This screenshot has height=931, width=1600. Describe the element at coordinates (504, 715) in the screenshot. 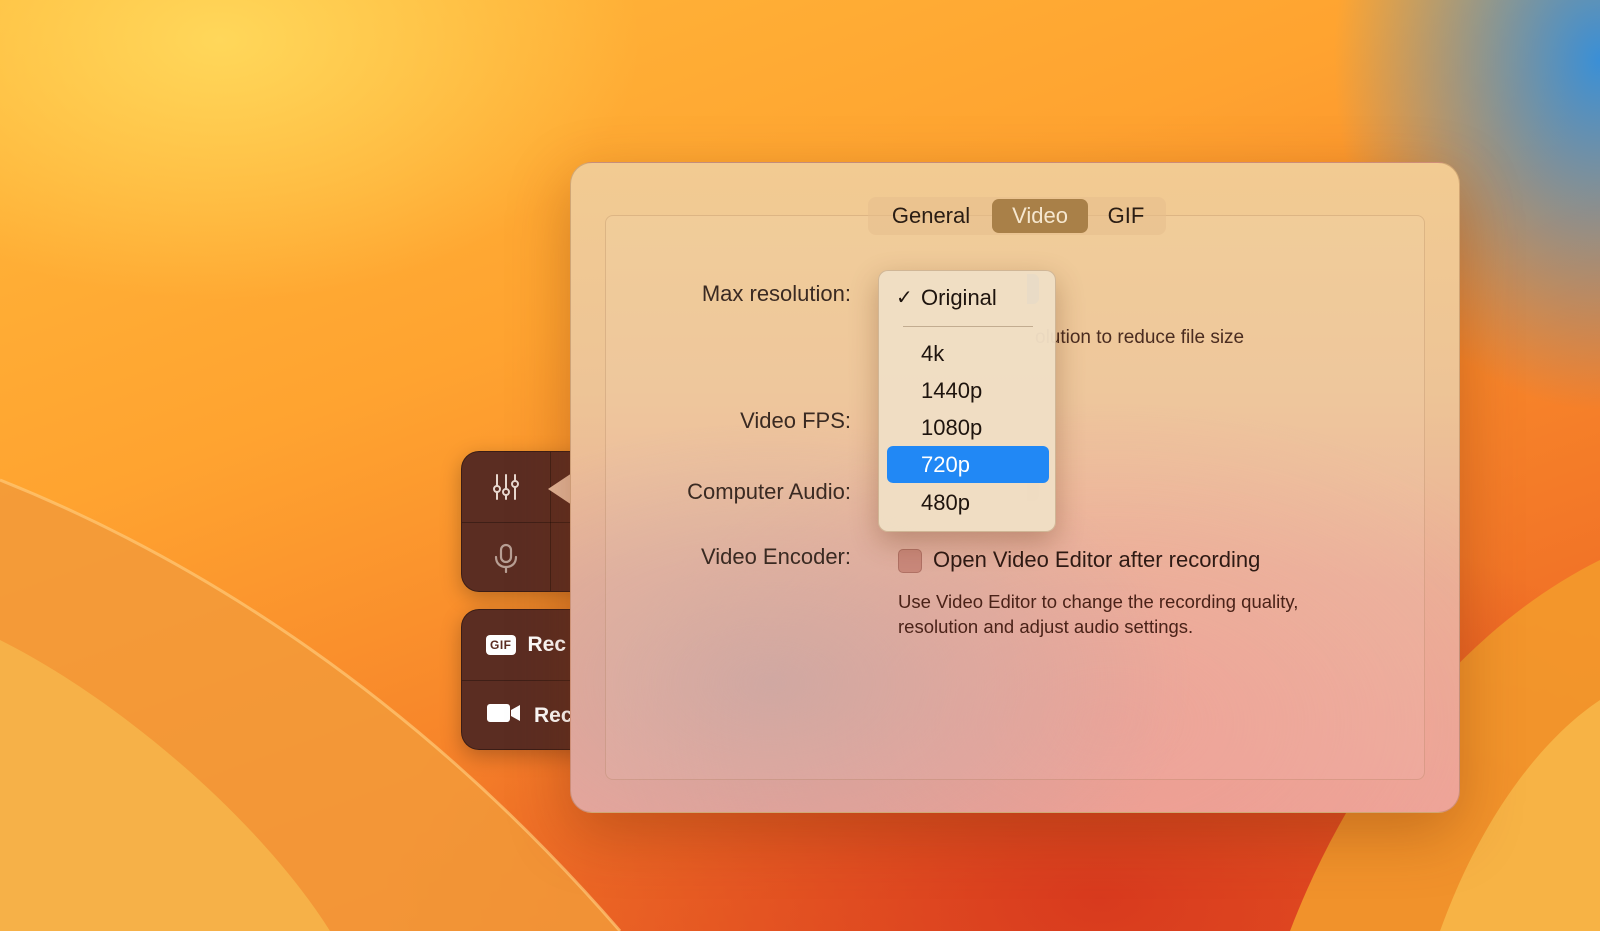

I see `video-camera-icon` at that location.